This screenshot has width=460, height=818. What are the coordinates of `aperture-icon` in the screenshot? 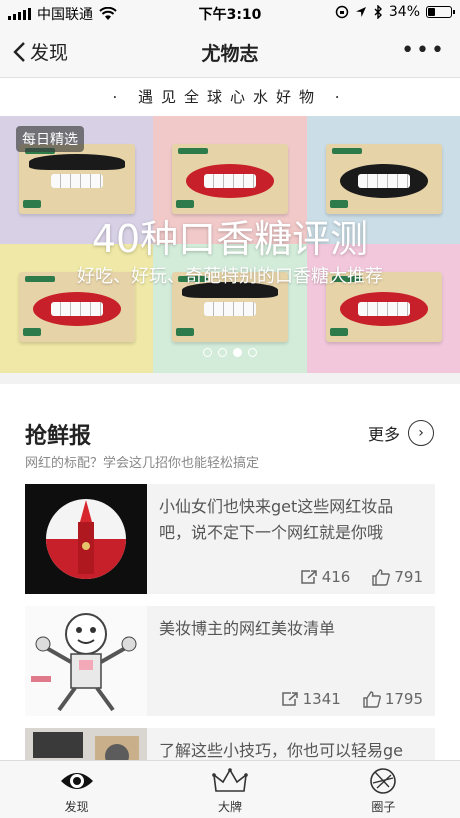 It's located at (383, 781).